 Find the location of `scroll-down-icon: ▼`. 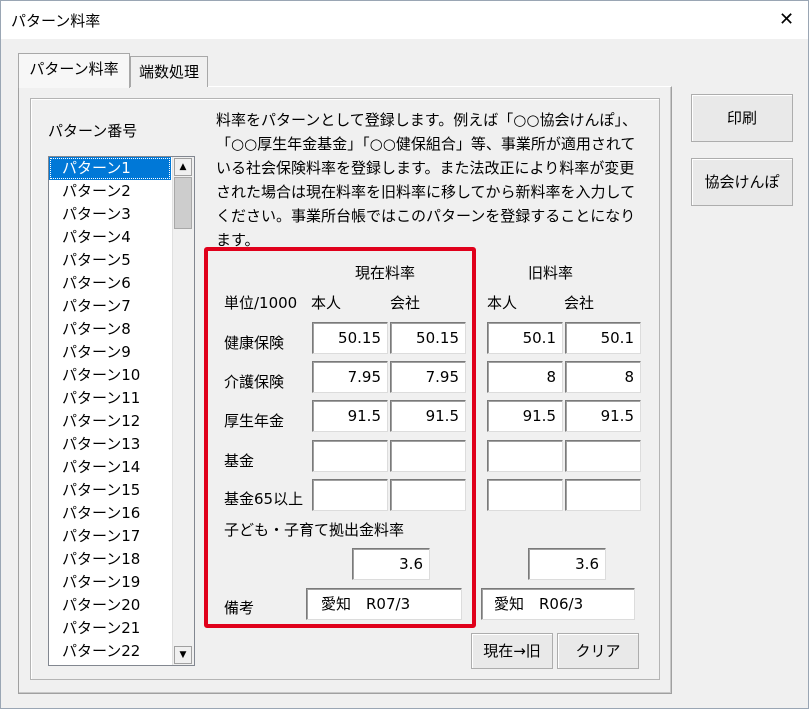

scroll-down-icon: ▼ is located at coordinates (183, 655).